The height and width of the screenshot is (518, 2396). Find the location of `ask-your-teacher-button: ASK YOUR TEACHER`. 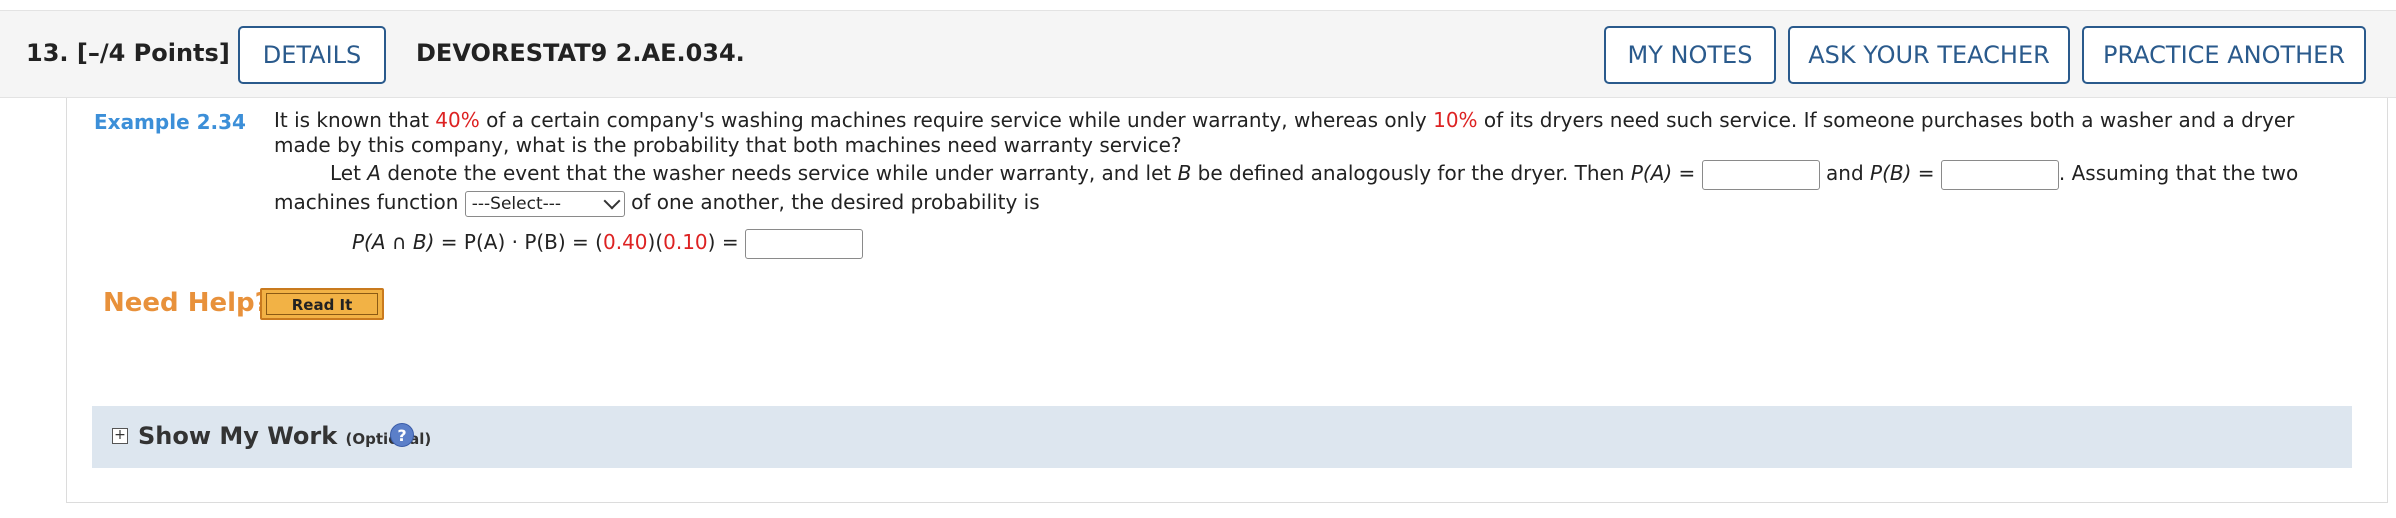

ask-your-teacher-button: ASK YOUR TEACHER is located at coordinates (1929, 55).